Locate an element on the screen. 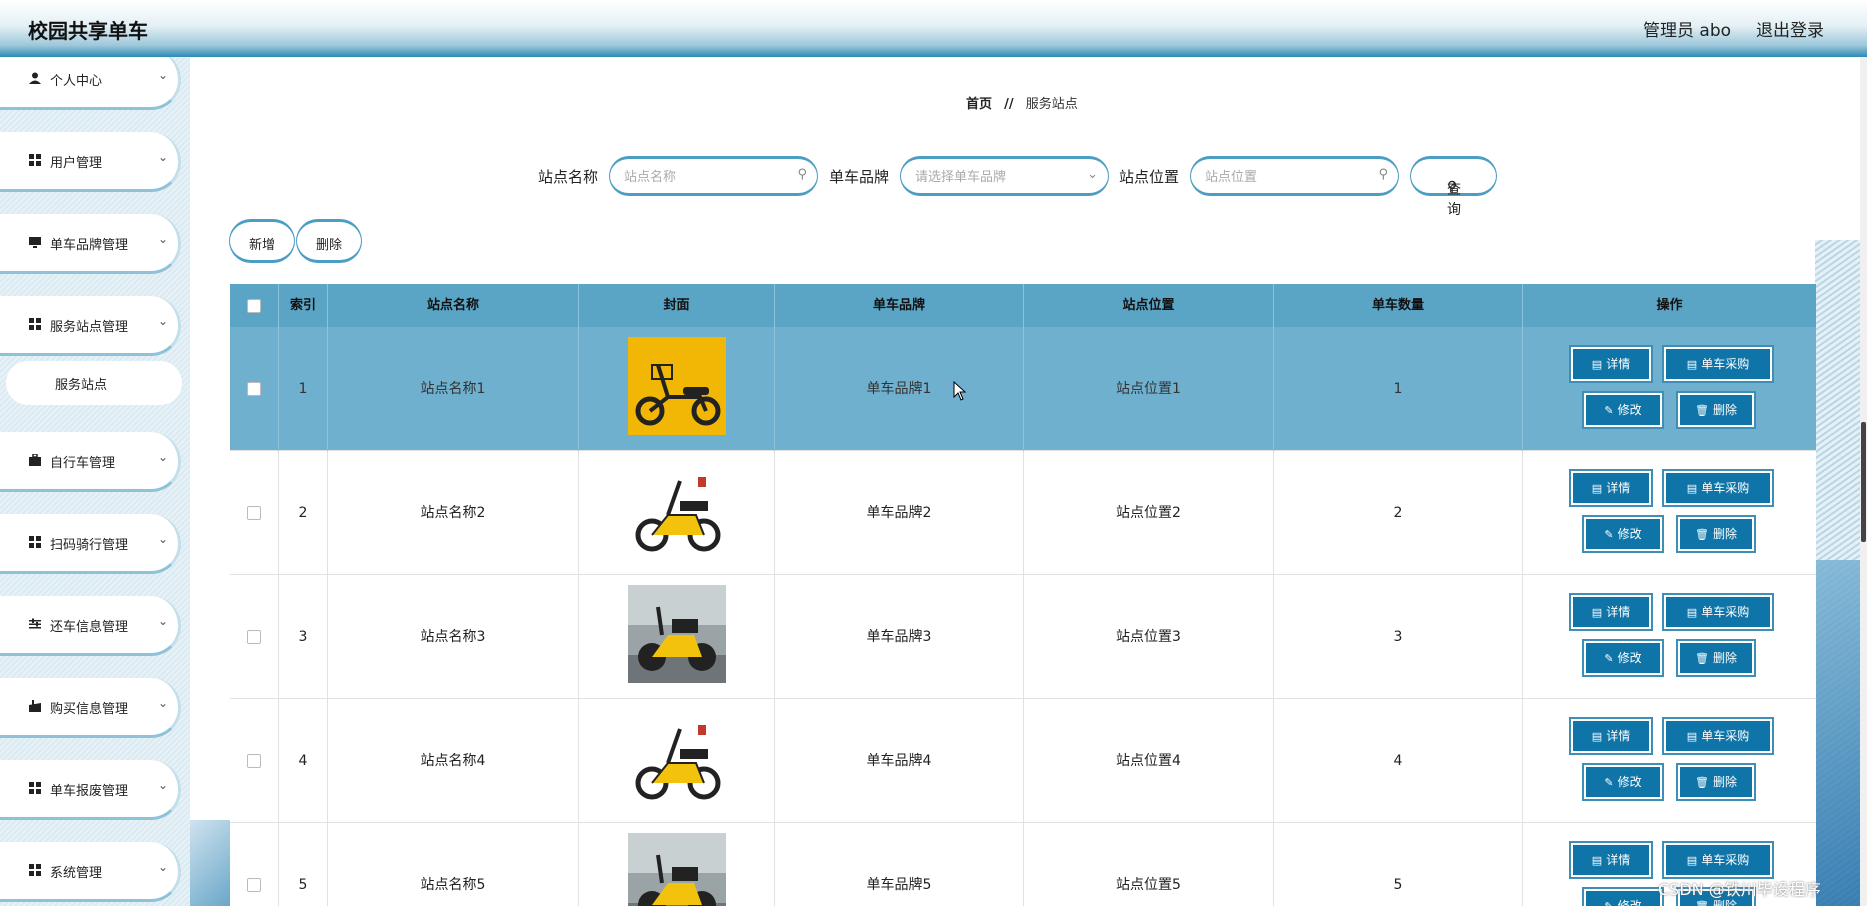 This screenshot has height=906, width=1867. trash-icon: 🗑 is located at coordinates (1702, 410).